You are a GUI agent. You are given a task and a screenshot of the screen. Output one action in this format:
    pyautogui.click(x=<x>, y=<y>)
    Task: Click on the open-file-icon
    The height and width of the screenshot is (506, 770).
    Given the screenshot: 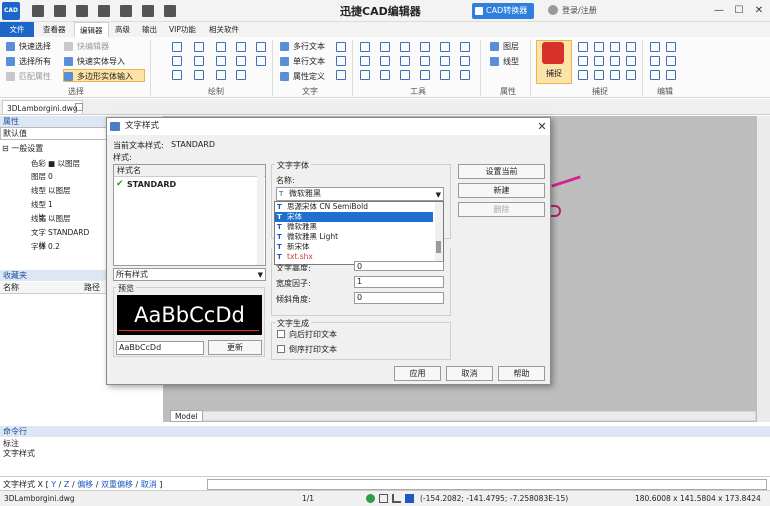 What is the action you would take?
    pyautogui.click(x=60, y=11)
    